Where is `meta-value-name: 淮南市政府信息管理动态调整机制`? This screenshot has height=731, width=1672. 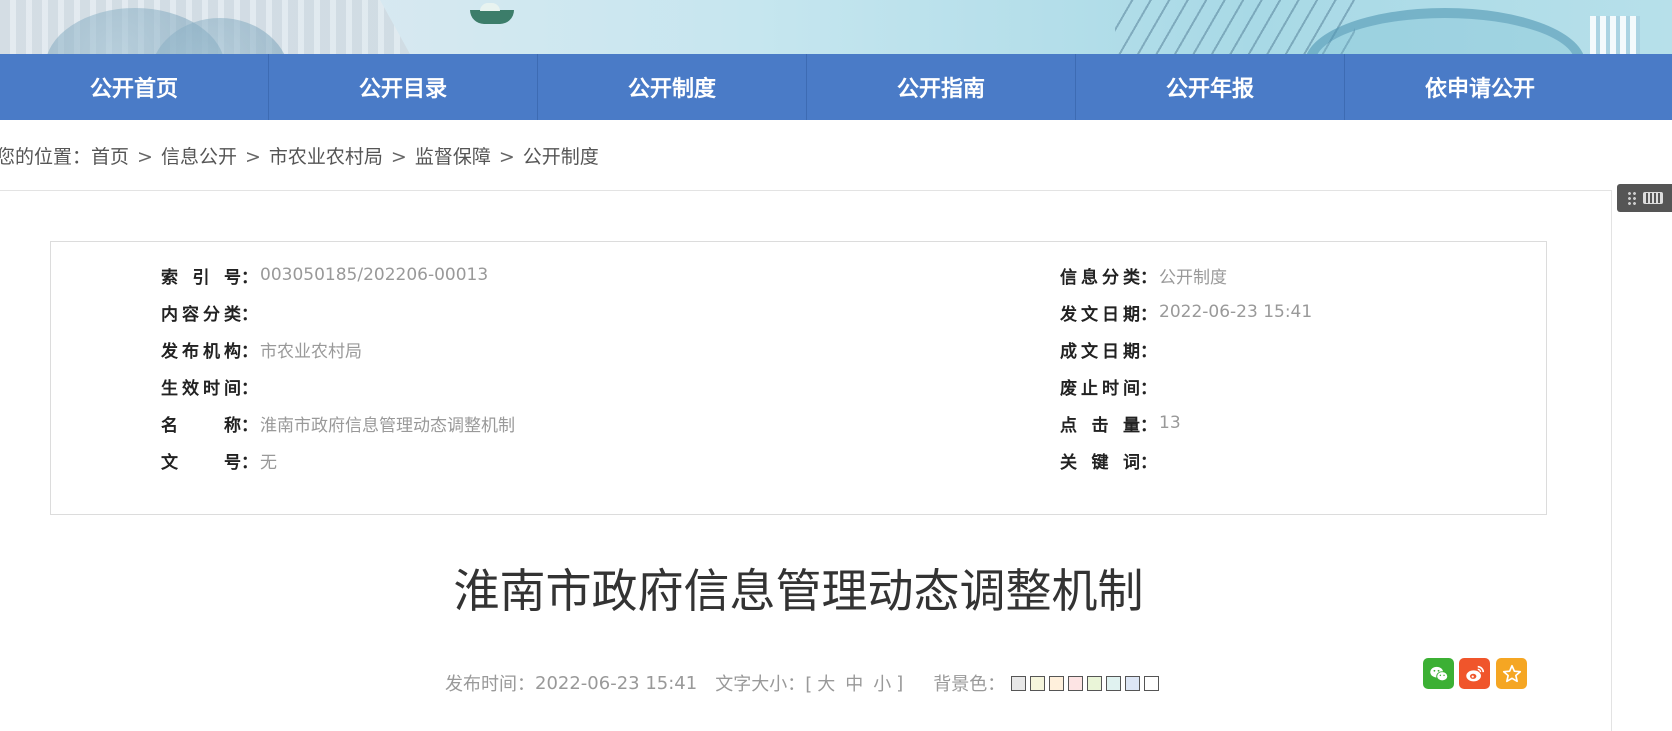 meta-value-name: 淮南市政府信息管理动态调整机制 is located at coordinates (387, 425).